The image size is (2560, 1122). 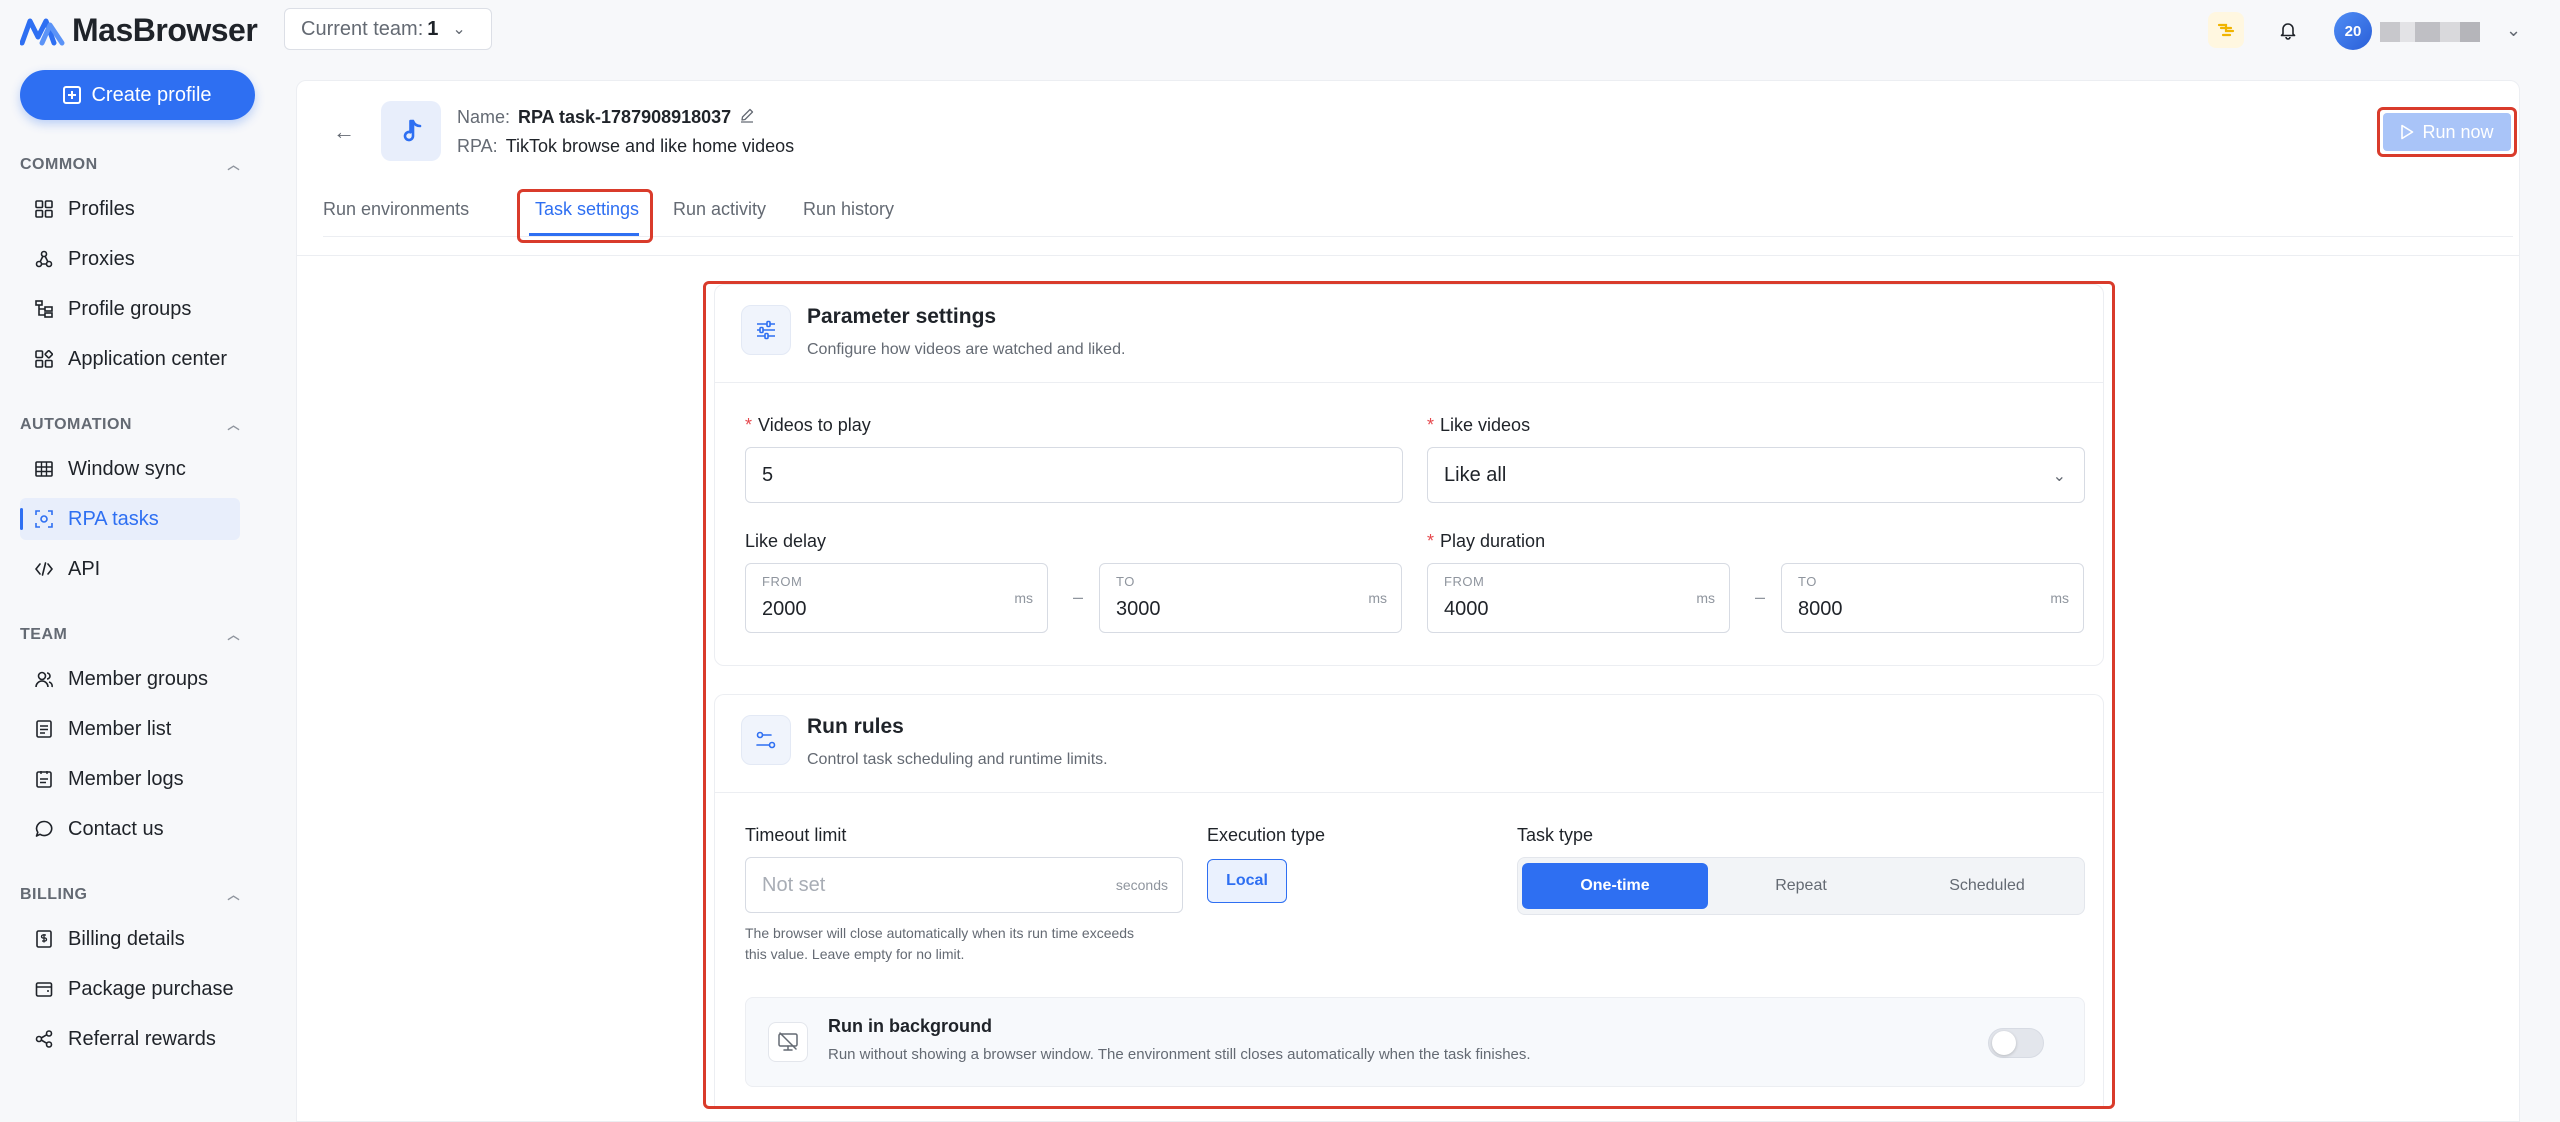 I want to click on wallet-icon, so click(x=44, y=989).